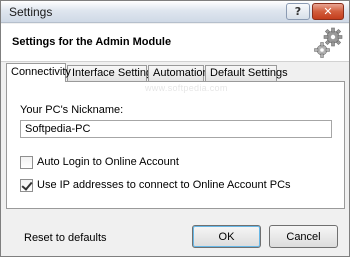  I want to click on ok-button-label: OK, so click(226, 236).